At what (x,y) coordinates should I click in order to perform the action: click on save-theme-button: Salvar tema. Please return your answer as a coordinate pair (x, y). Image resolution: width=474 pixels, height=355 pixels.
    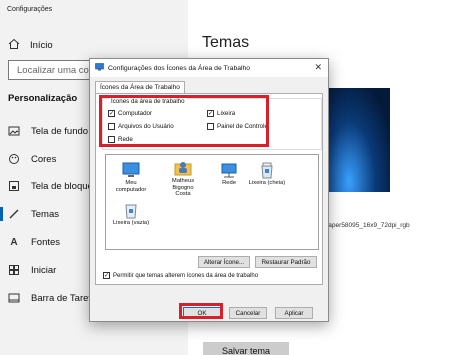
    Looking at the image, I should click on (246, 348).